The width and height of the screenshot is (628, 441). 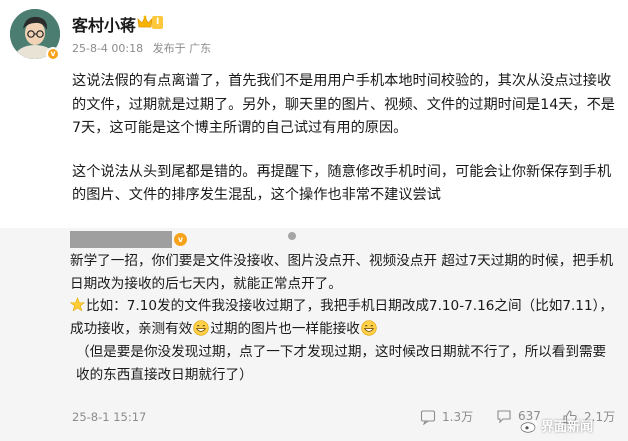 What do you see at coordinates (285, 329) in the screenshot?
I see `comment-text-part: 过期的图片也一样能接收` at bounding box center [285, 329].